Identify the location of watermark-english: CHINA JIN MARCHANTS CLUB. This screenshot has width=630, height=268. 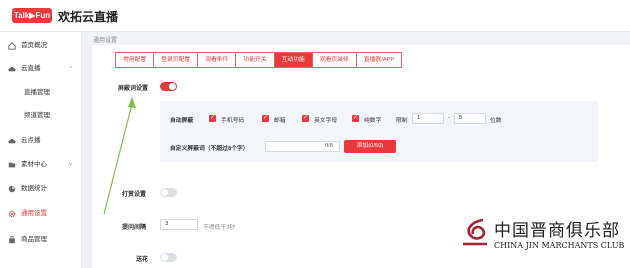
(559, 245).